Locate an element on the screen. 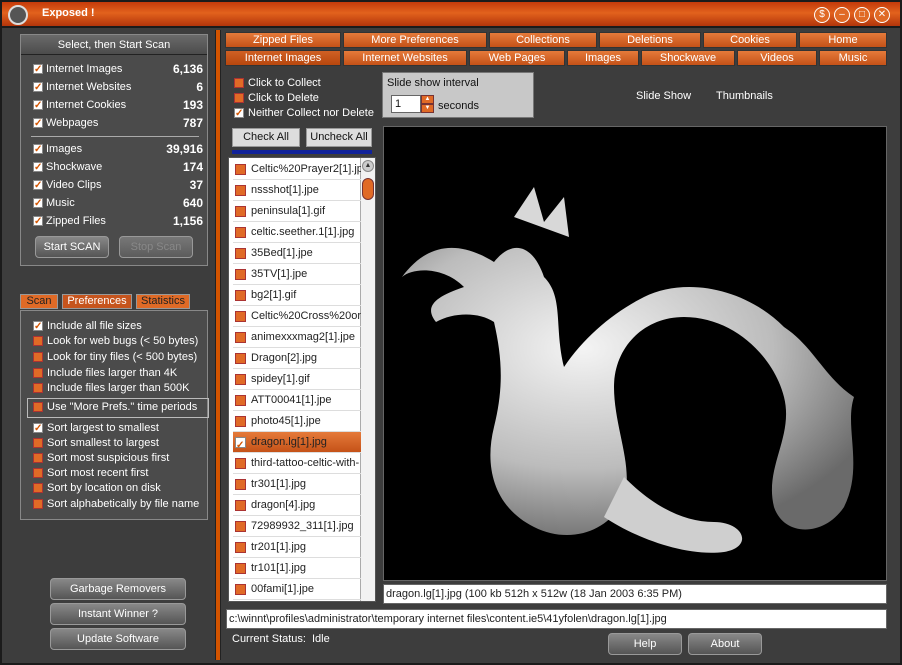  summary-row: Webpages787 is located at coordinates (118, 123).